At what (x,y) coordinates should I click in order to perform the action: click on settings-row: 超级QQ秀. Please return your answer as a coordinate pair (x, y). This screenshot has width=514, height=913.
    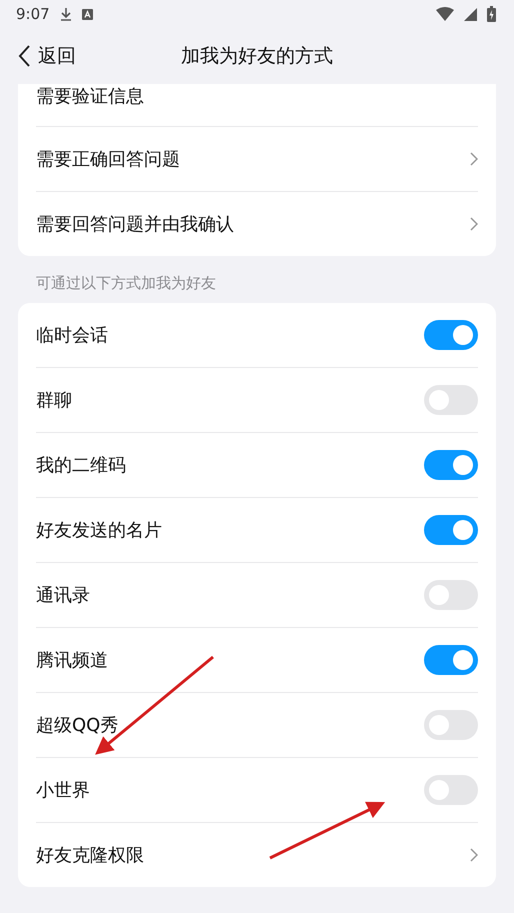
    Looking at the image, I should click on (257, 725).